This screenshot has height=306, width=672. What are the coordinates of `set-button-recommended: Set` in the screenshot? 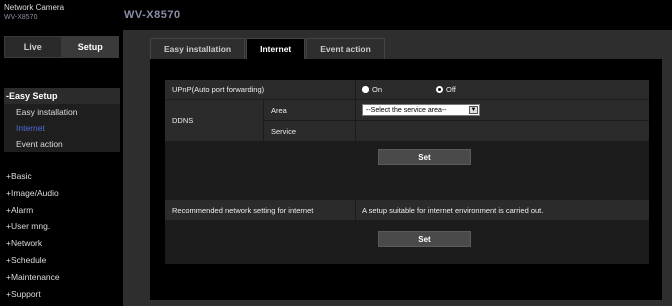 It's located at (424, 239).